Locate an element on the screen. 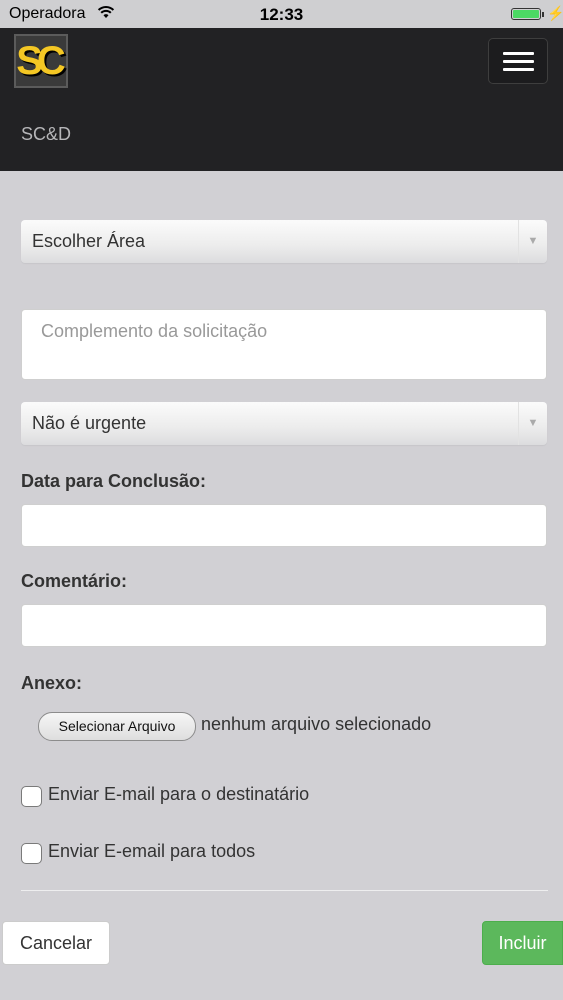  email-all-label: Enviar E-email para todos is located at coordinates (151, 851).